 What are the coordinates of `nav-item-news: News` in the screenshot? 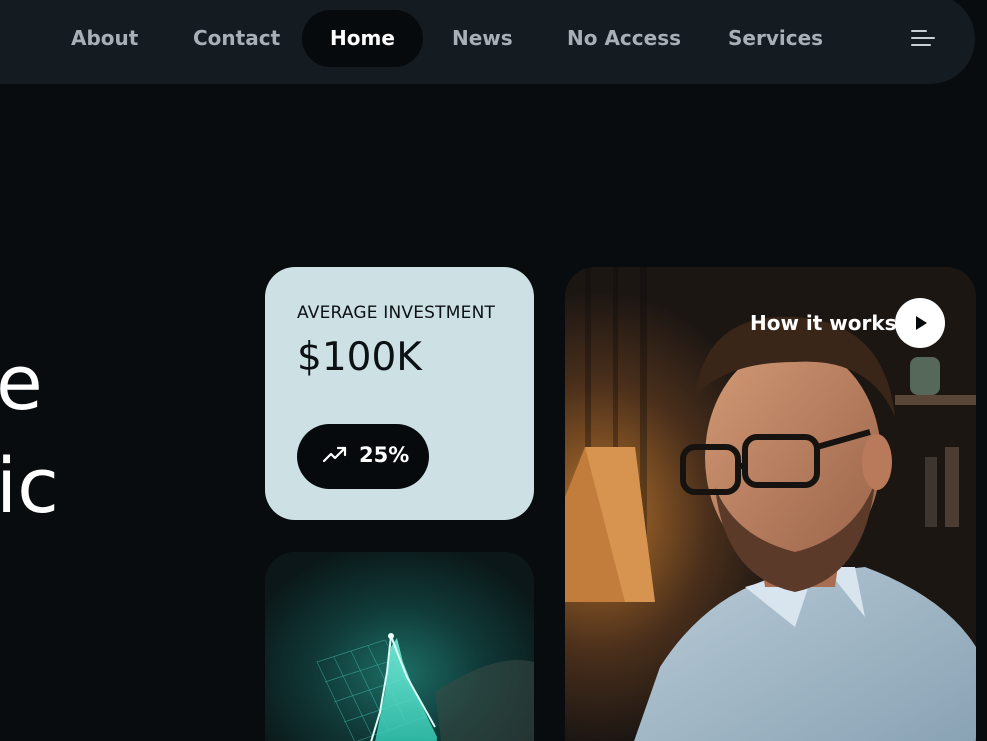 It's located at (482, 38).